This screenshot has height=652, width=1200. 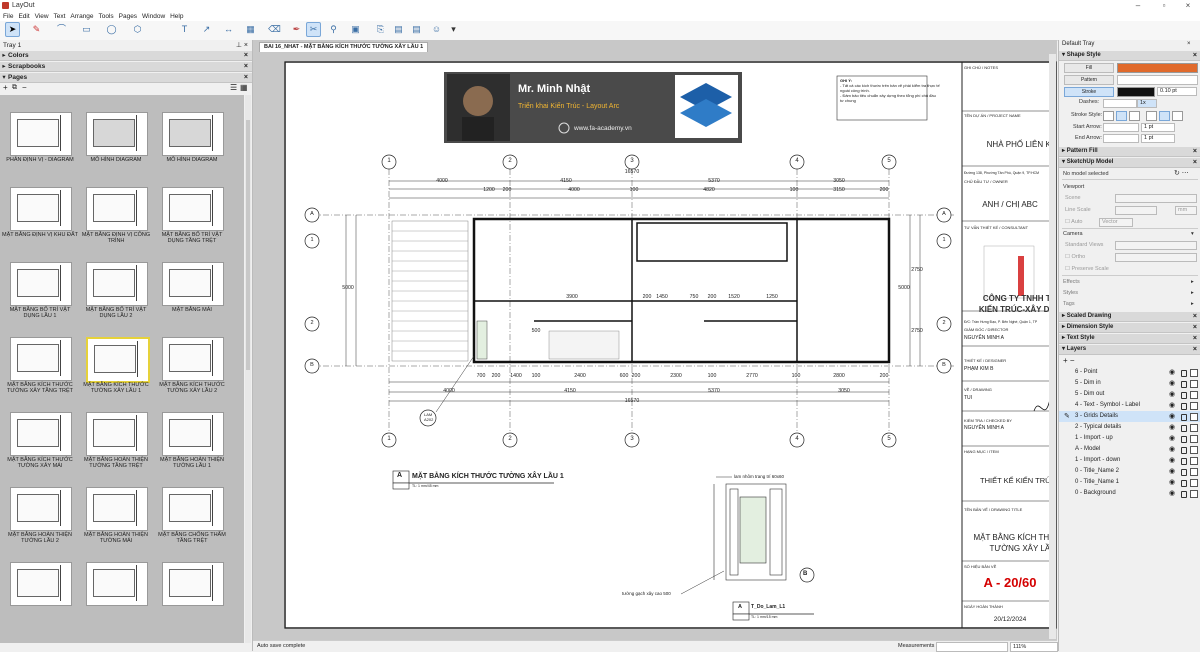 I want to click on layer-row: 1 - Import - up ◉, so click(x=1129, y=438).